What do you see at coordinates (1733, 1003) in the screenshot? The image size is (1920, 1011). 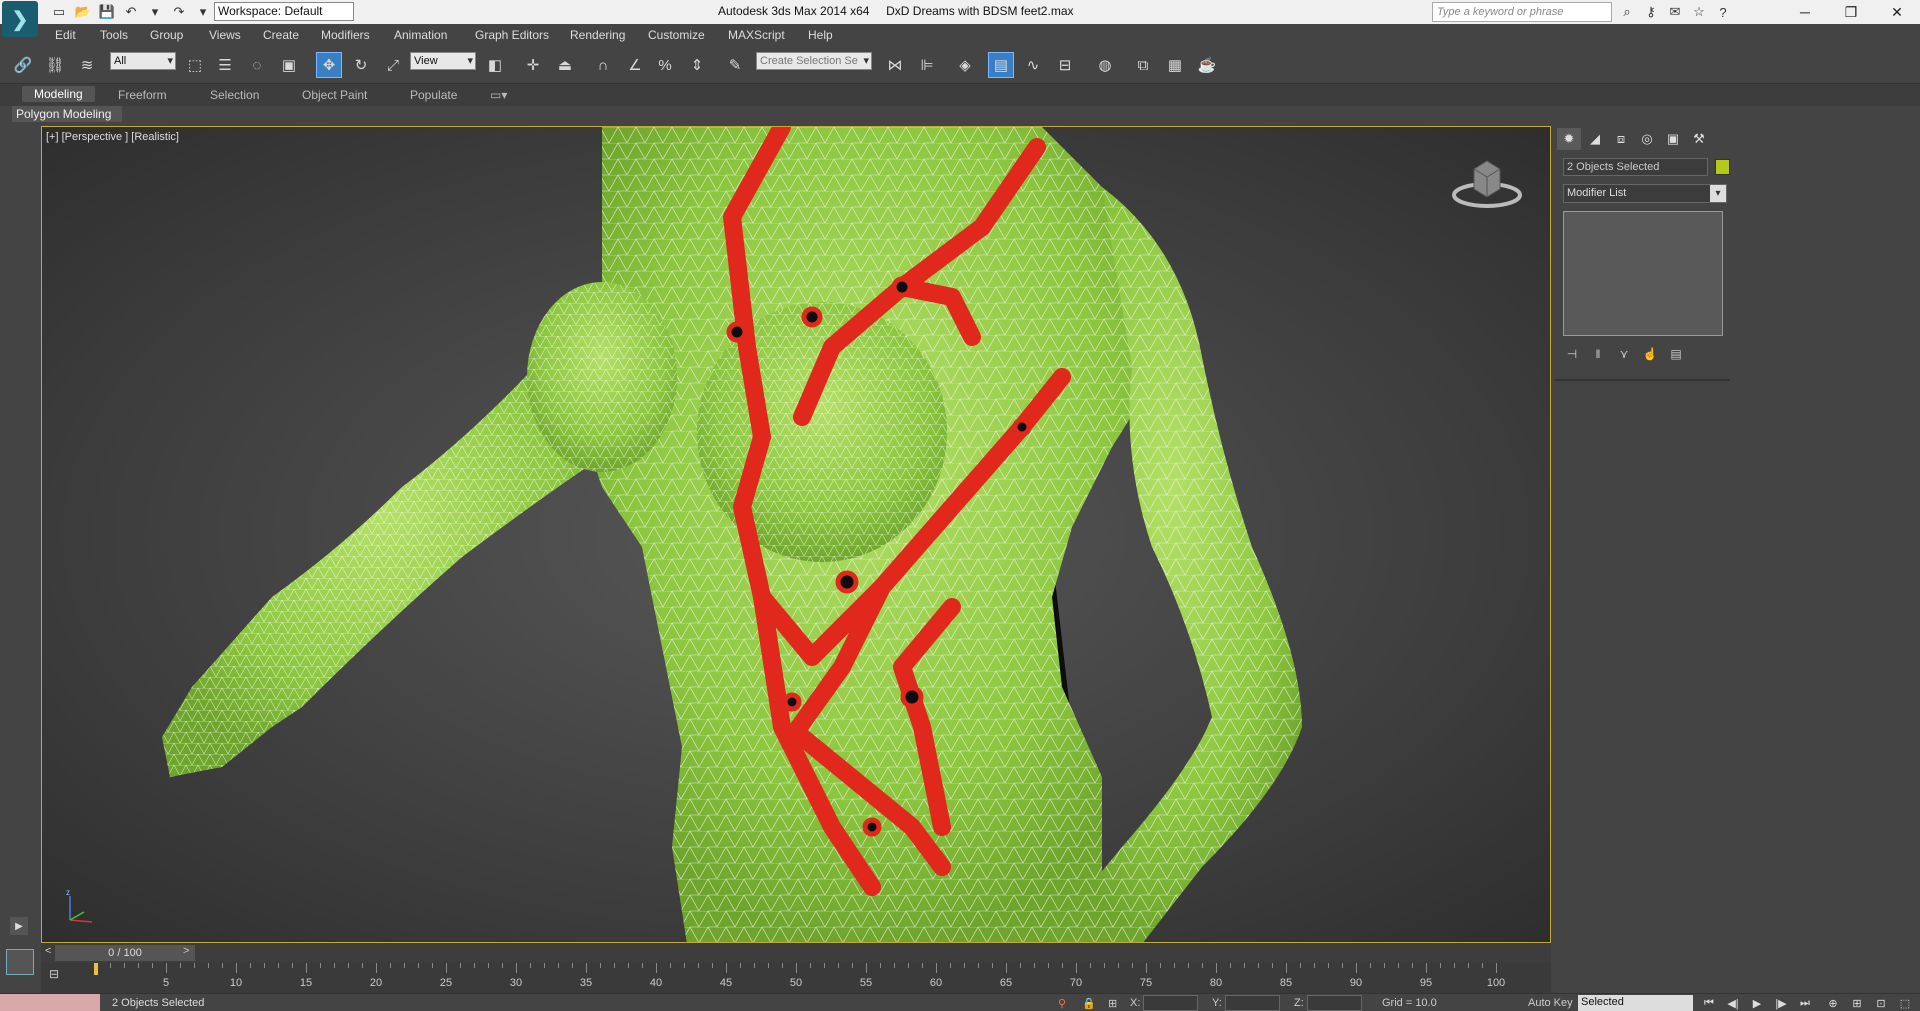 I see `previous-frame-icon: ◀|` at bounding box center [1733, 1003].